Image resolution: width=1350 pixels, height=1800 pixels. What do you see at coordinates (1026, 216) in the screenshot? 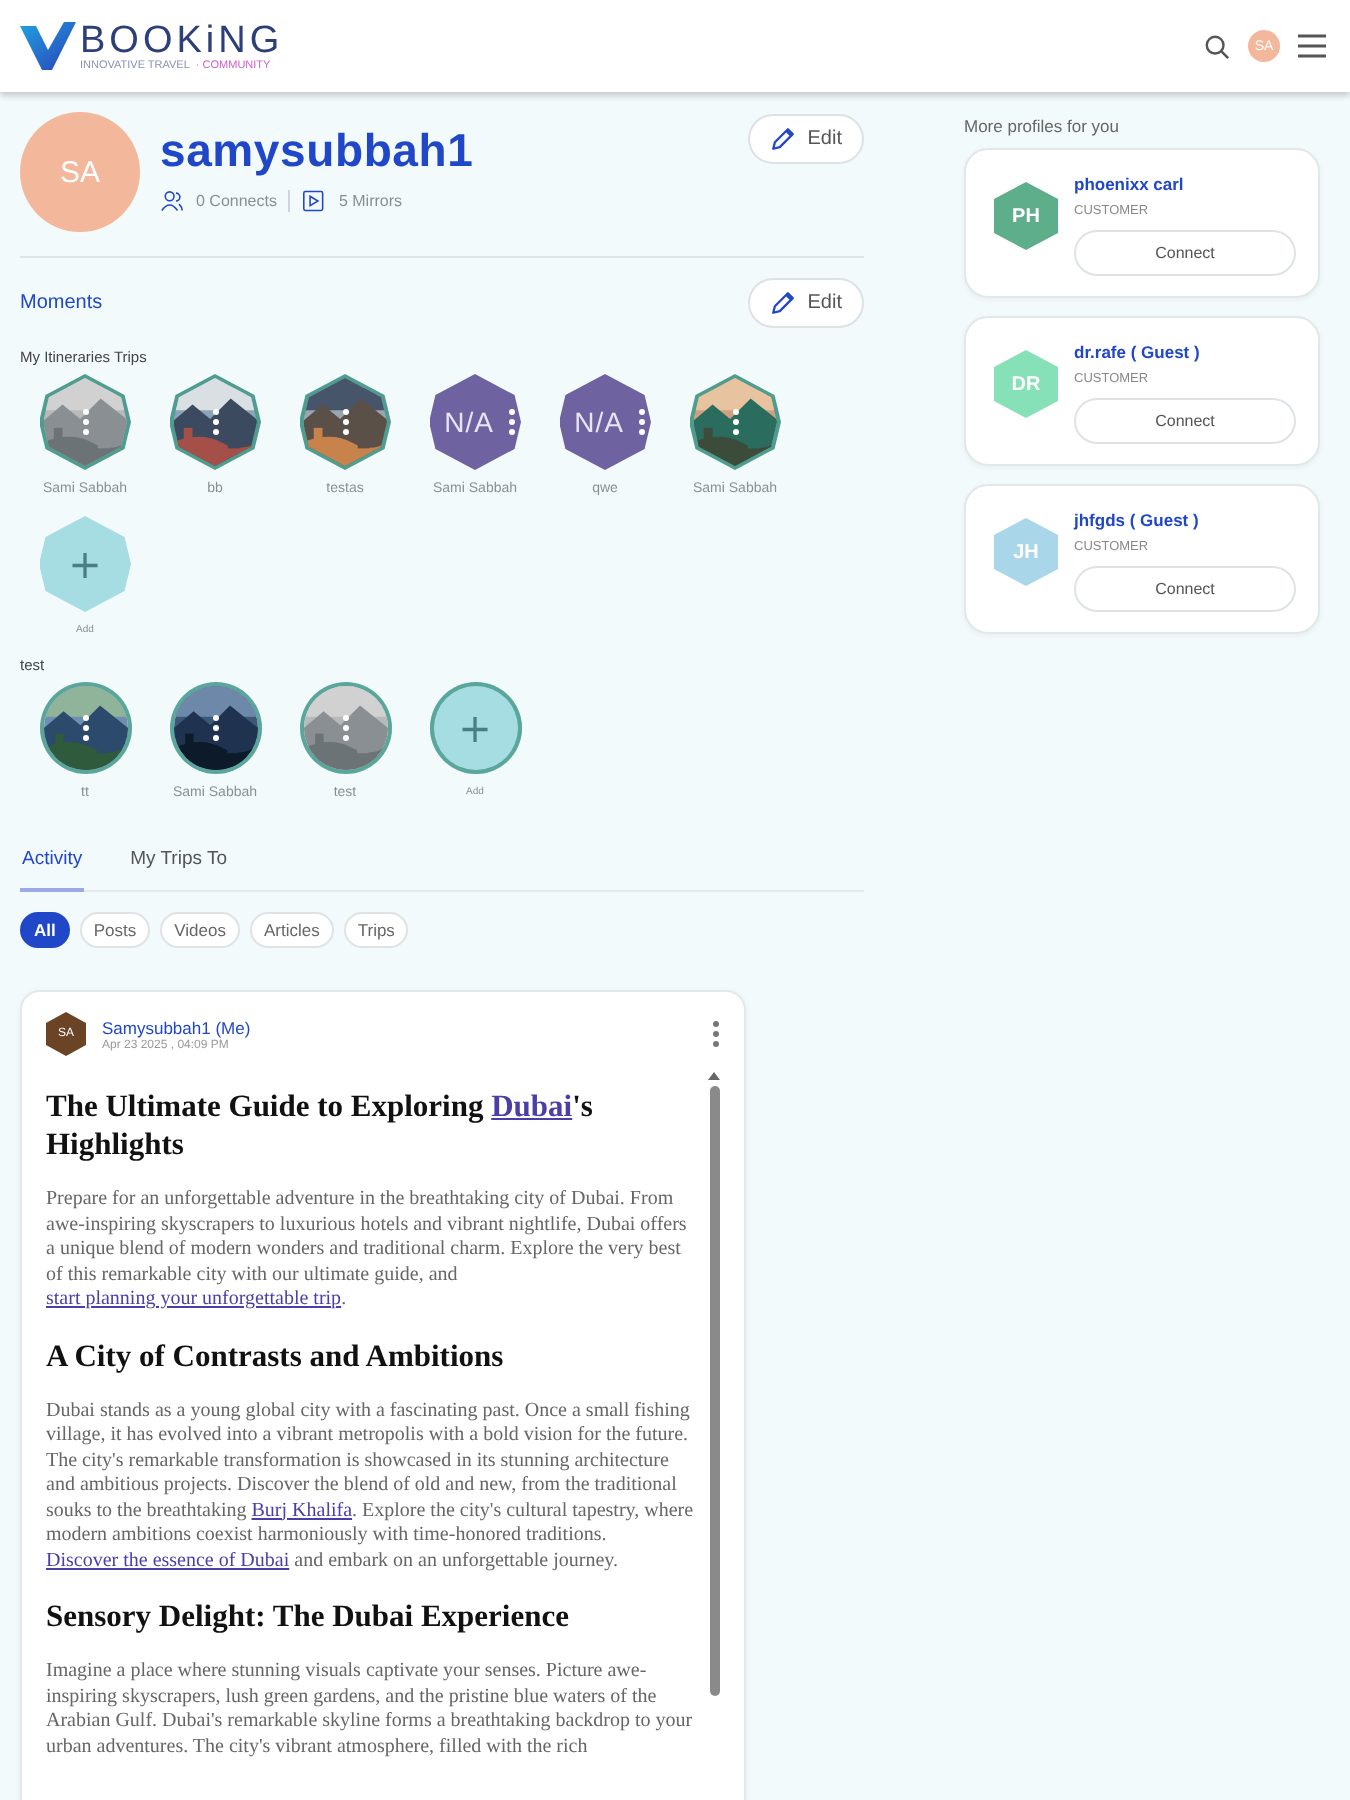
I see `profile-avatar: PH` at bounding box center [1026, 216].